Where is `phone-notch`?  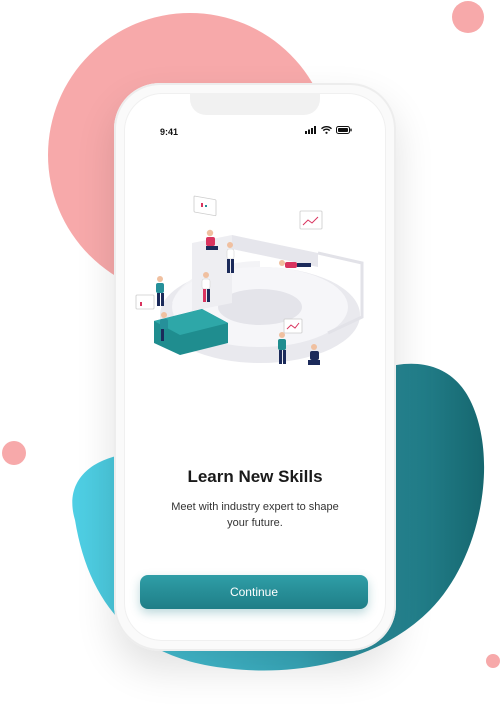
phone-notch is located at coordinates (255, 104).